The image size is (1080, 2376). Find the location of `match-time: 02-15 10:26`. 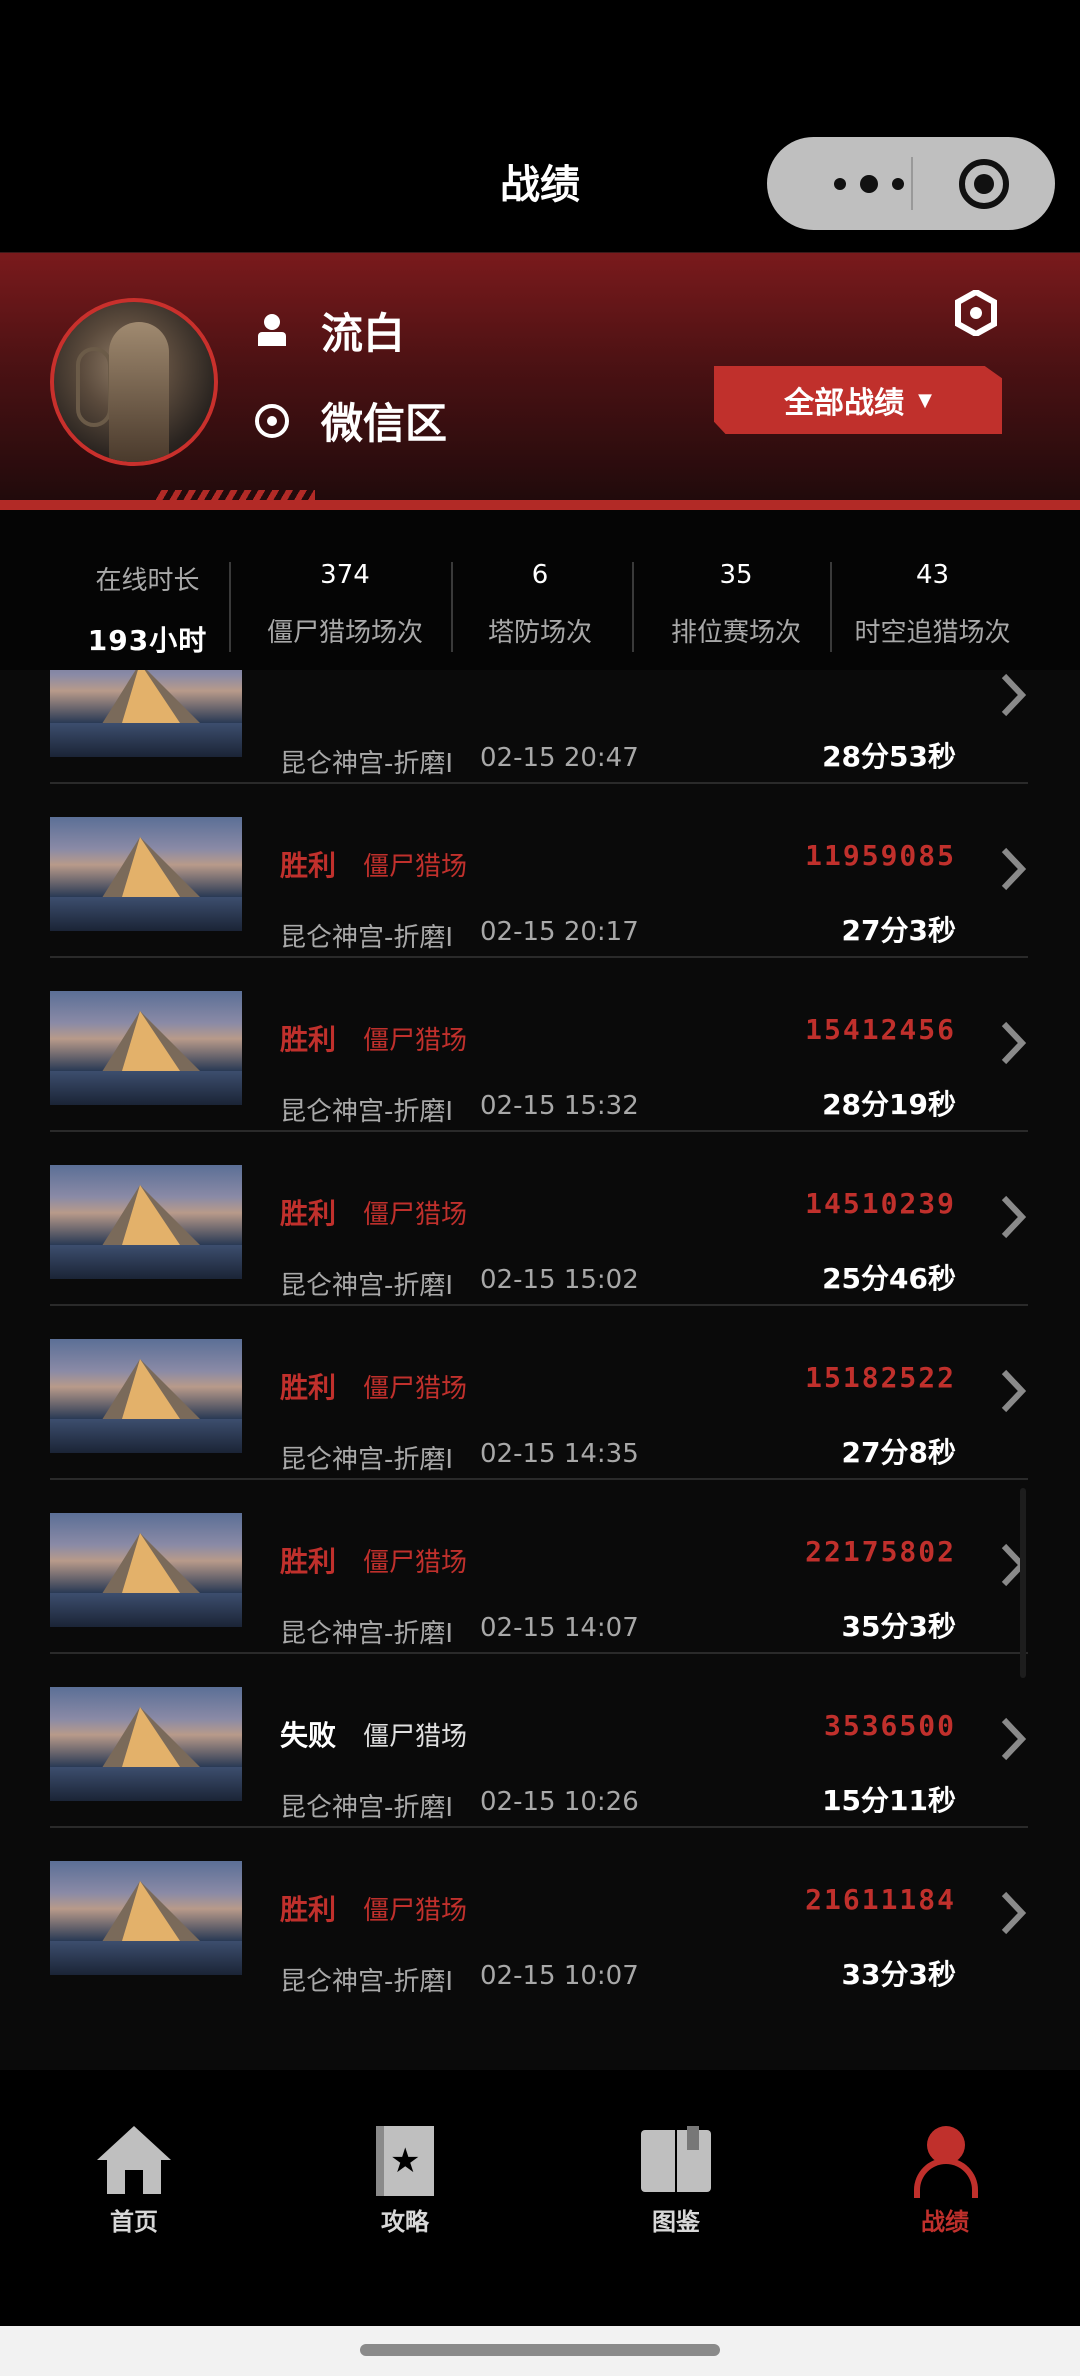

match-time: 02-15 10:26 is located at coordinates (559, 1802).